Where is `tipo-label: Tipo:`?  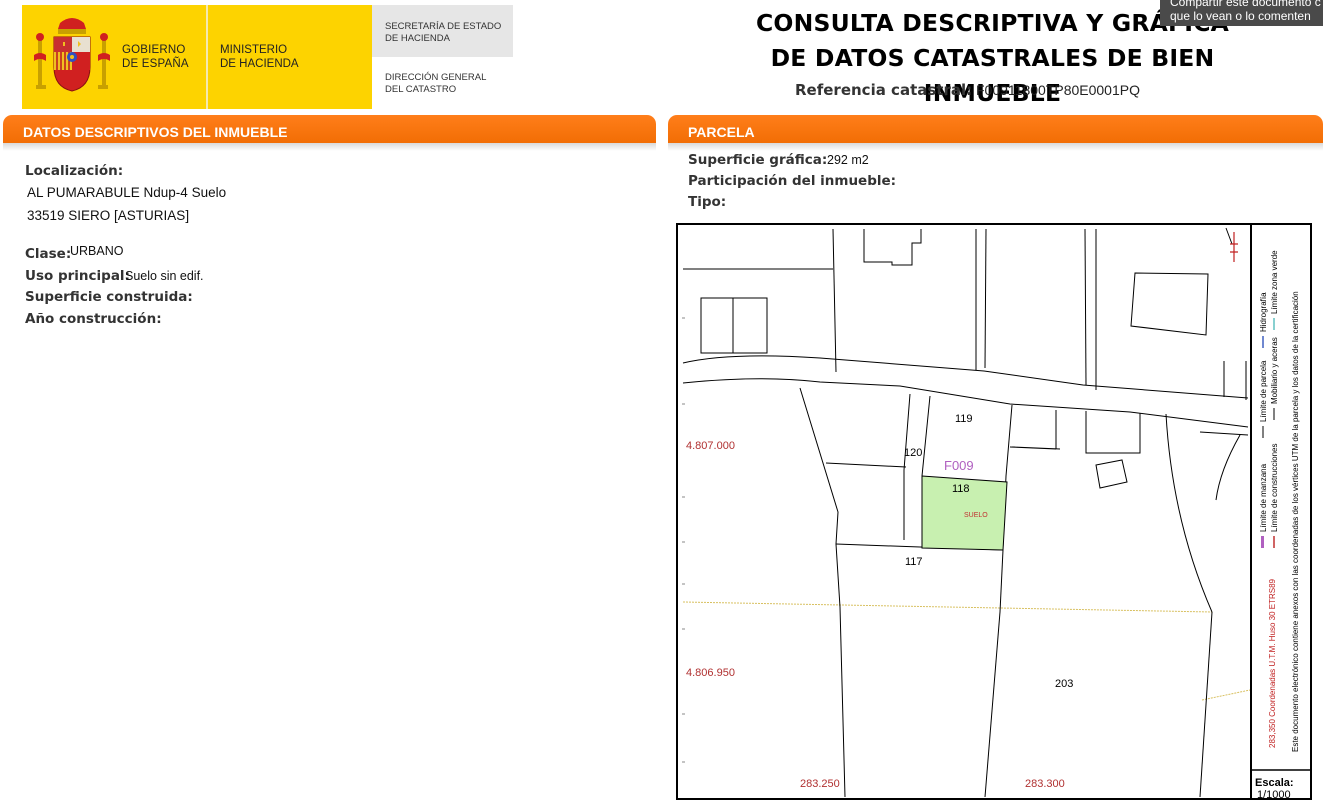 tipo-label: Tipo: is located at coordinates (707, 202).